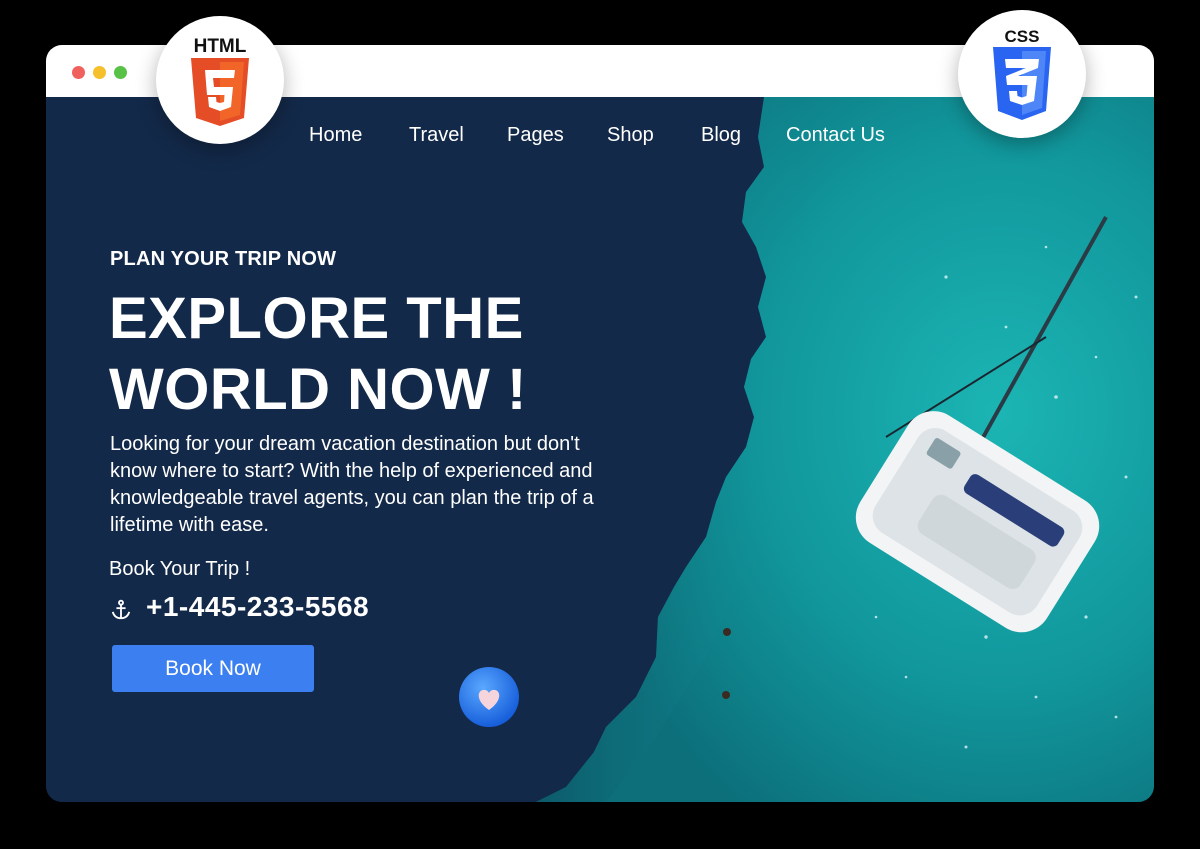 This screenshot has height=849, width=1200. Describe the element at coordinates (220, 46) in the screenshot. I see `html-badge-label: HTML` at that location.